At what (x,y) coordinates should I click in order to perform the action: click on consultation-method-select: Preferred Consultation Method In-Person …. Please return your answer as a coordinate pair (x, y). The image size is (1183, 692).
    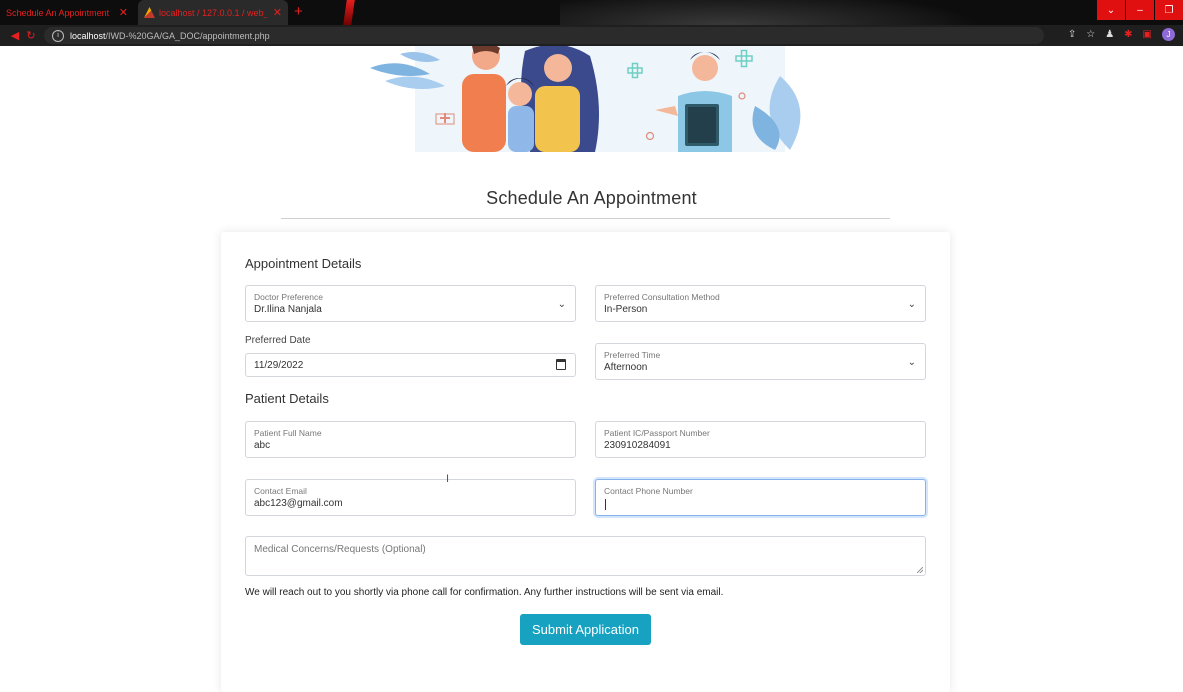
    Looking at the image, I should click on (760, 303).